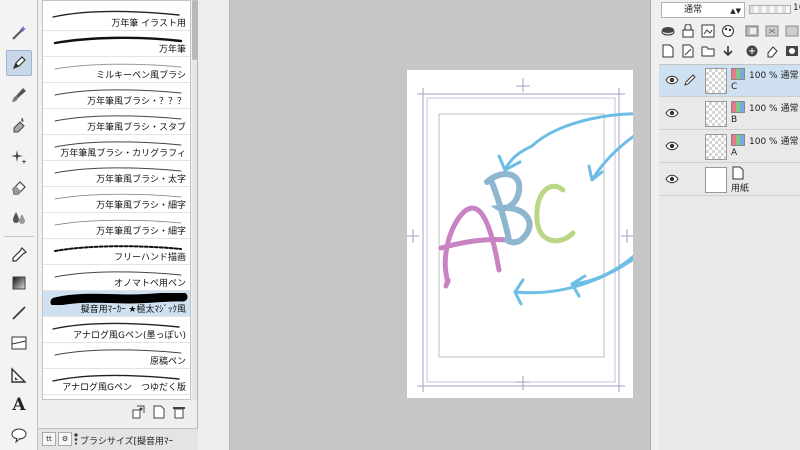 This screenshot has width=800, height=450. What do you see at coordinates (688, 51) in the screenshot?
I see `new-vector-icon` at bounding box center [688, 51].